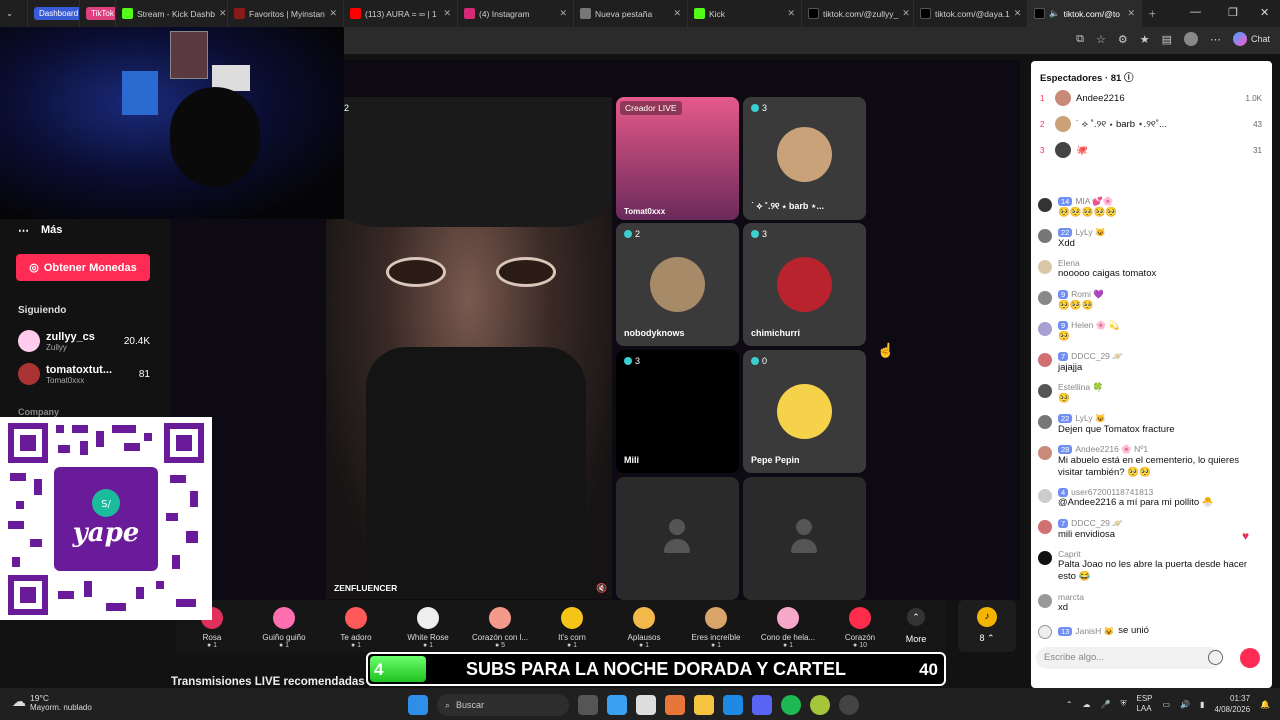 The image size is (1280, 720). Describe the element at coordinates (1202, 704) in the screenshot. I see `battery-icon: ▮` at that location.